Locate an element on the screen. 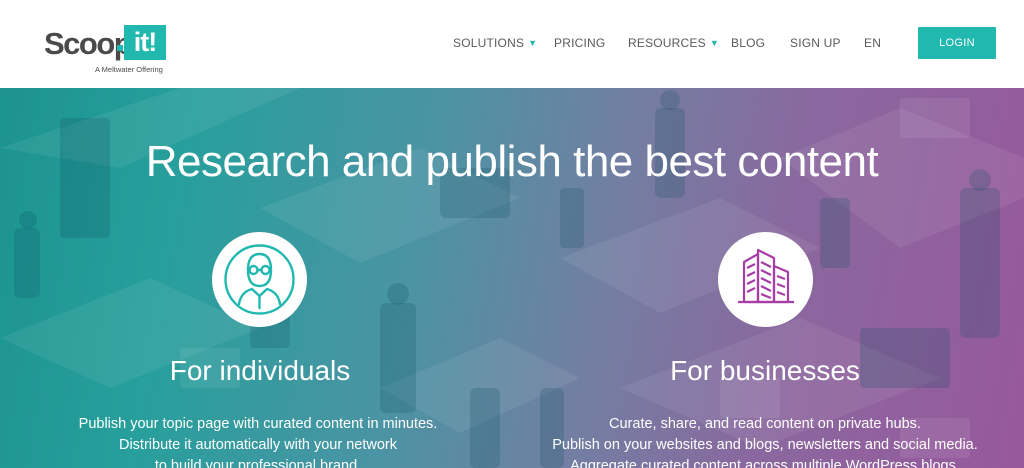  nav-pricing-label: PRICING is located at coordinates (580, 43).